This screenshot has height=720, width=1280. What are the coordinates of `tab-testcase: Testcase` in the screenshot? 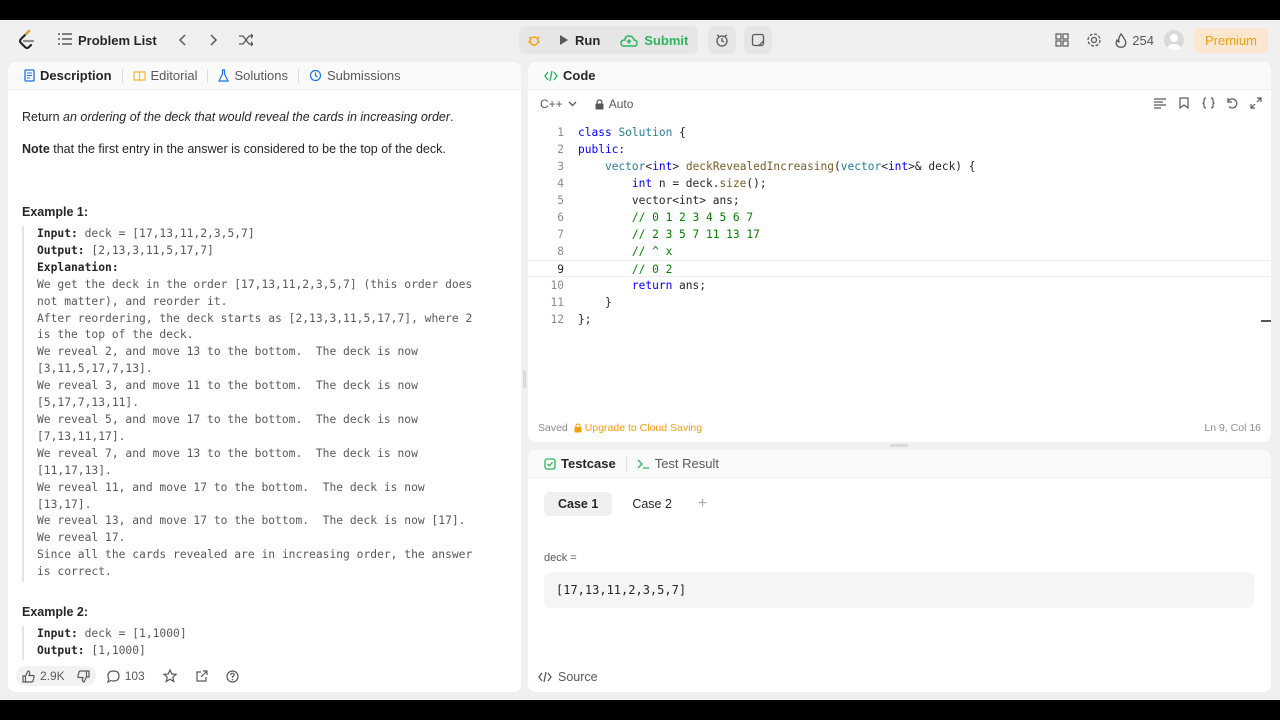 It's located at (580, 463).